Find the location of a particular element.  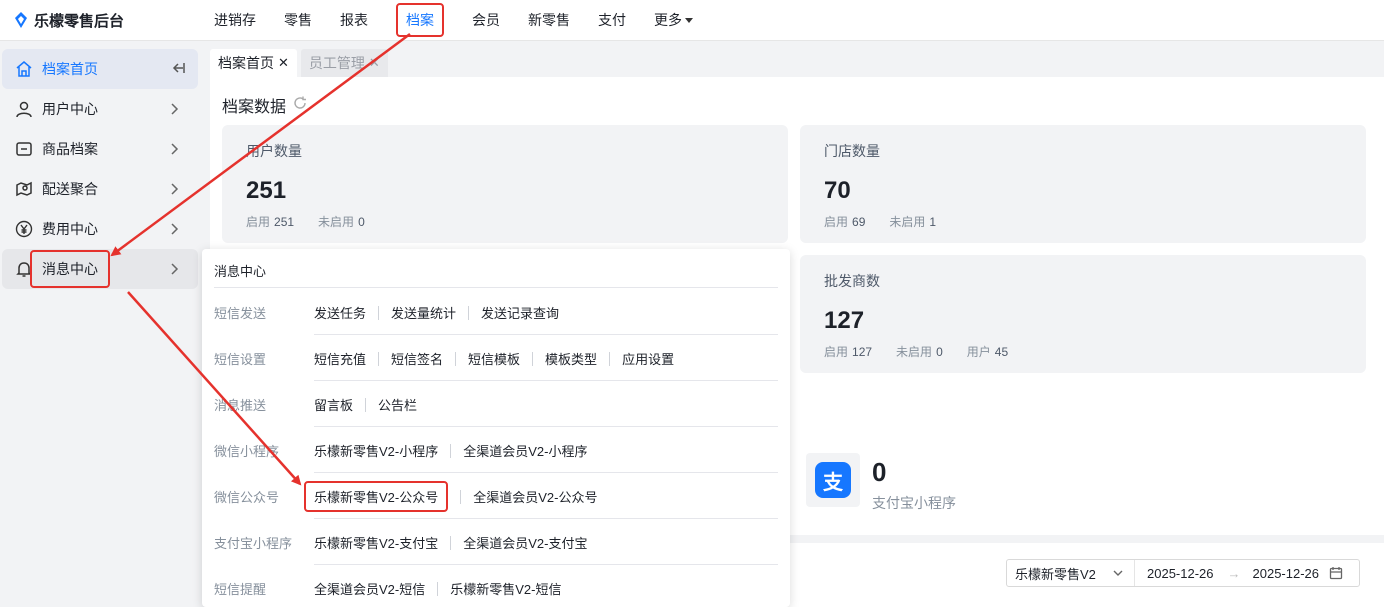

calendar-icon is located at coordinates (1336, 573).